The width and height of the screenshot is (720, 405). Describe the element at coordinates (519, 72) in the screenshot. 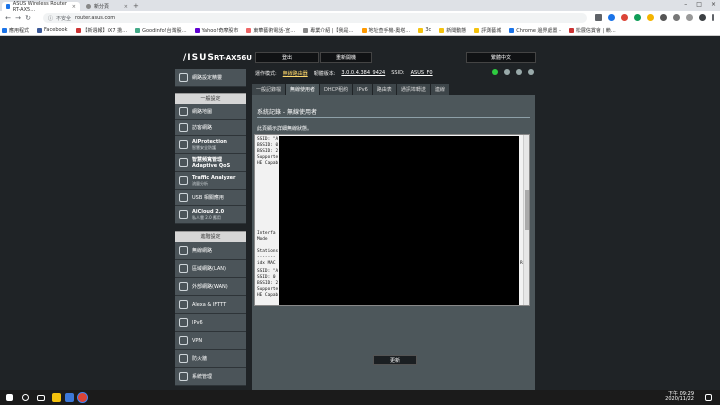

I see `app-status-icon` at that location.